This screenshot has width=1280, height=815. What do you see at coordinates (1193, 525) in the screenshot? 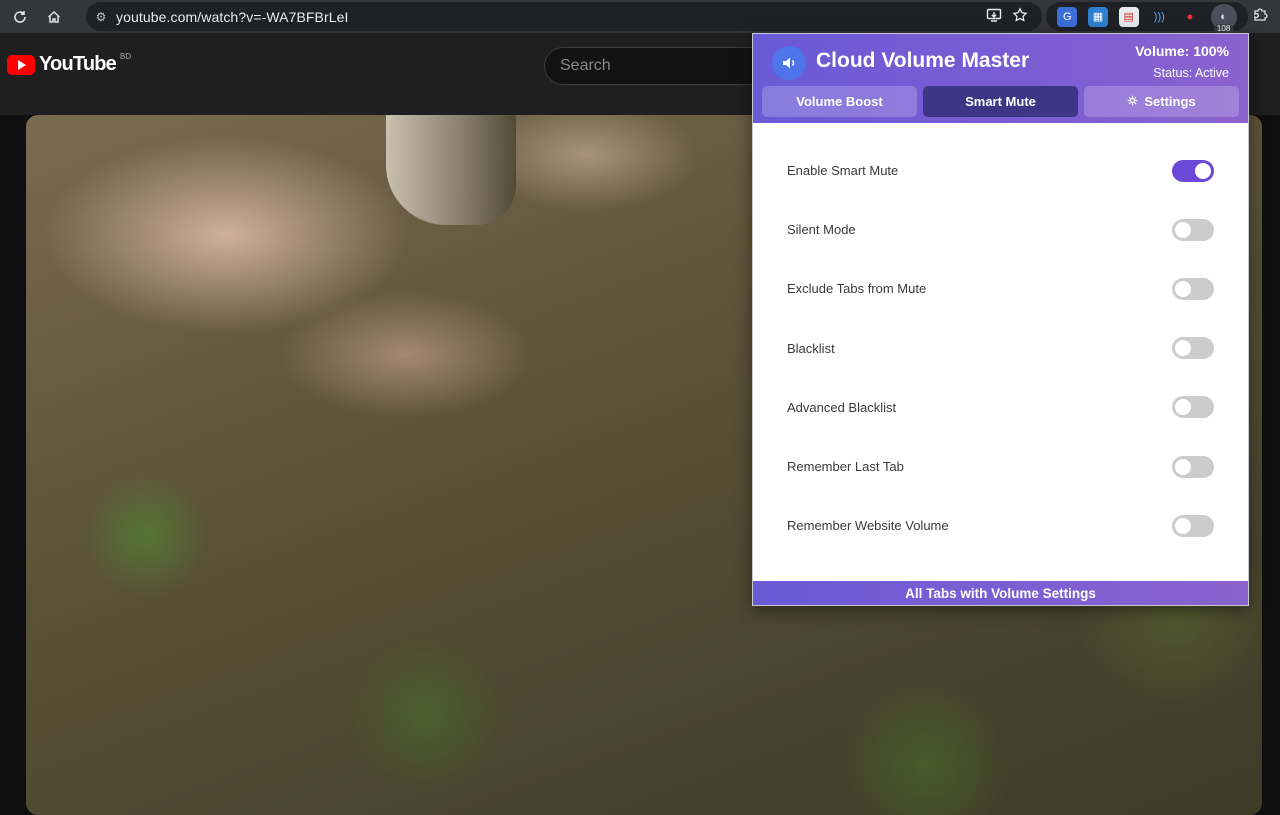
I see `remember-website-volume-toggle` at bounding box center [1193, 525].